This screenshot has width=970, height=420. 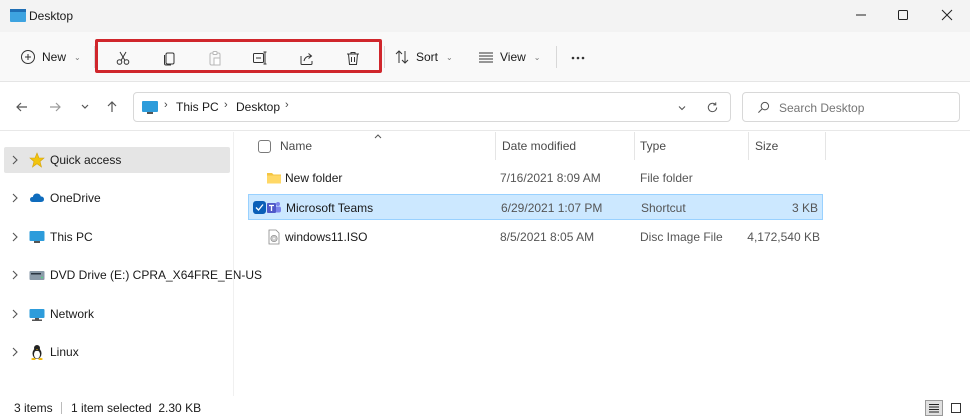 What do you see at coordinates (663, 208) in the screenshot?
I see `file-type: Shortcut` at bounding box center [663, 208].